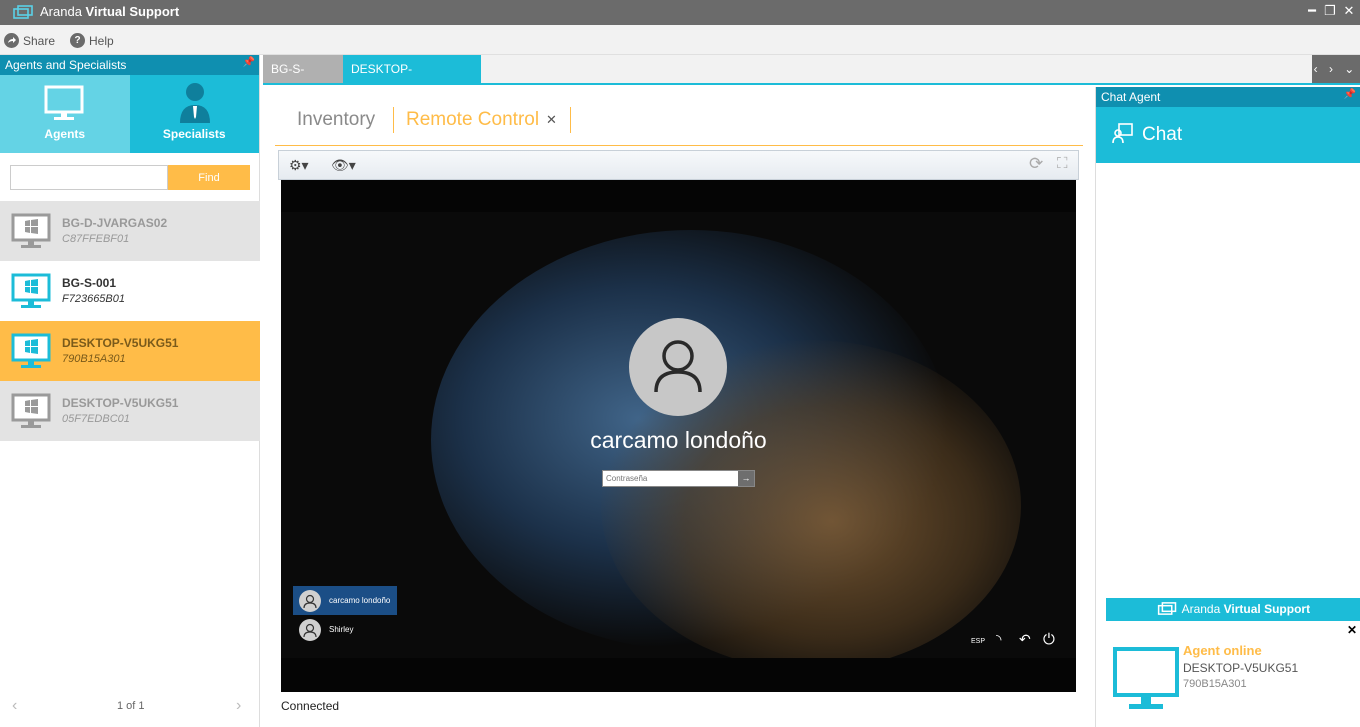 The image size is (1360, 727). I want to click on submit-arrow-icon: →, so click(746, 478).